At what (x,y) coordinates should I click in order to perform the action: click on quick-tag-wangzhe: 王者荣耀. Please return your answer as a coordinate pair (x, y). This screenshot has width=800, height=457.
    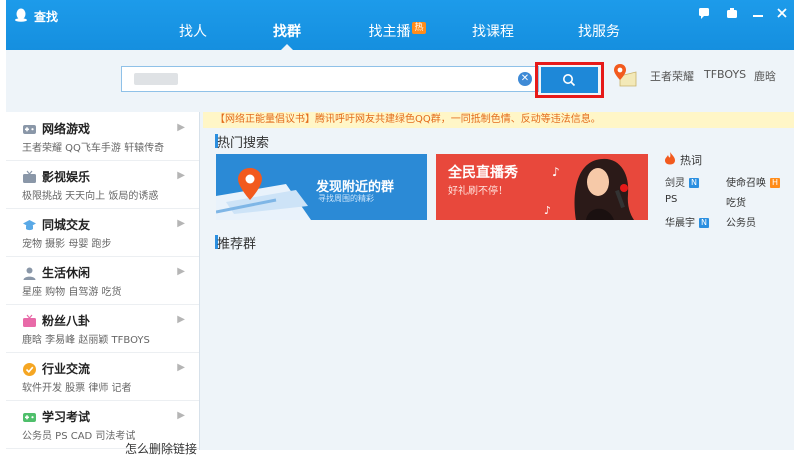
    Looking at the image, I should click on (672, 76).